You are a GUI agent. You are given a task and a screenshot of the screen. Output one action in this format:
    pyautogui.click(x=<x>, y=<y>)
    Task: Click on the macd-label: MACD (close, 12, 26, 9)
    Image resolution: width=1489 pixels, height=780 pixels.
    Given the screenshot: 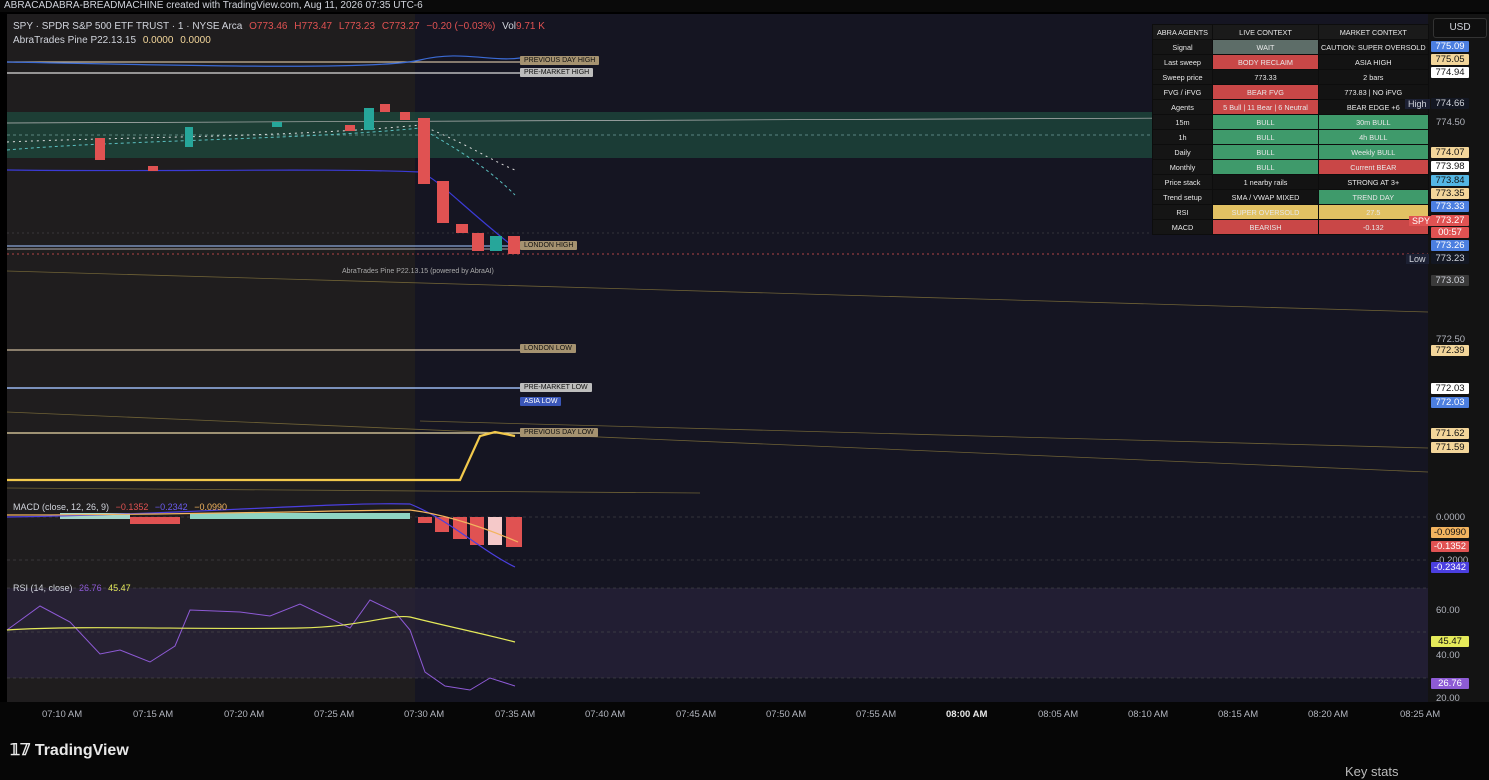 What is the action you would take?
    pyautogui.click(x=61, y=507)
    